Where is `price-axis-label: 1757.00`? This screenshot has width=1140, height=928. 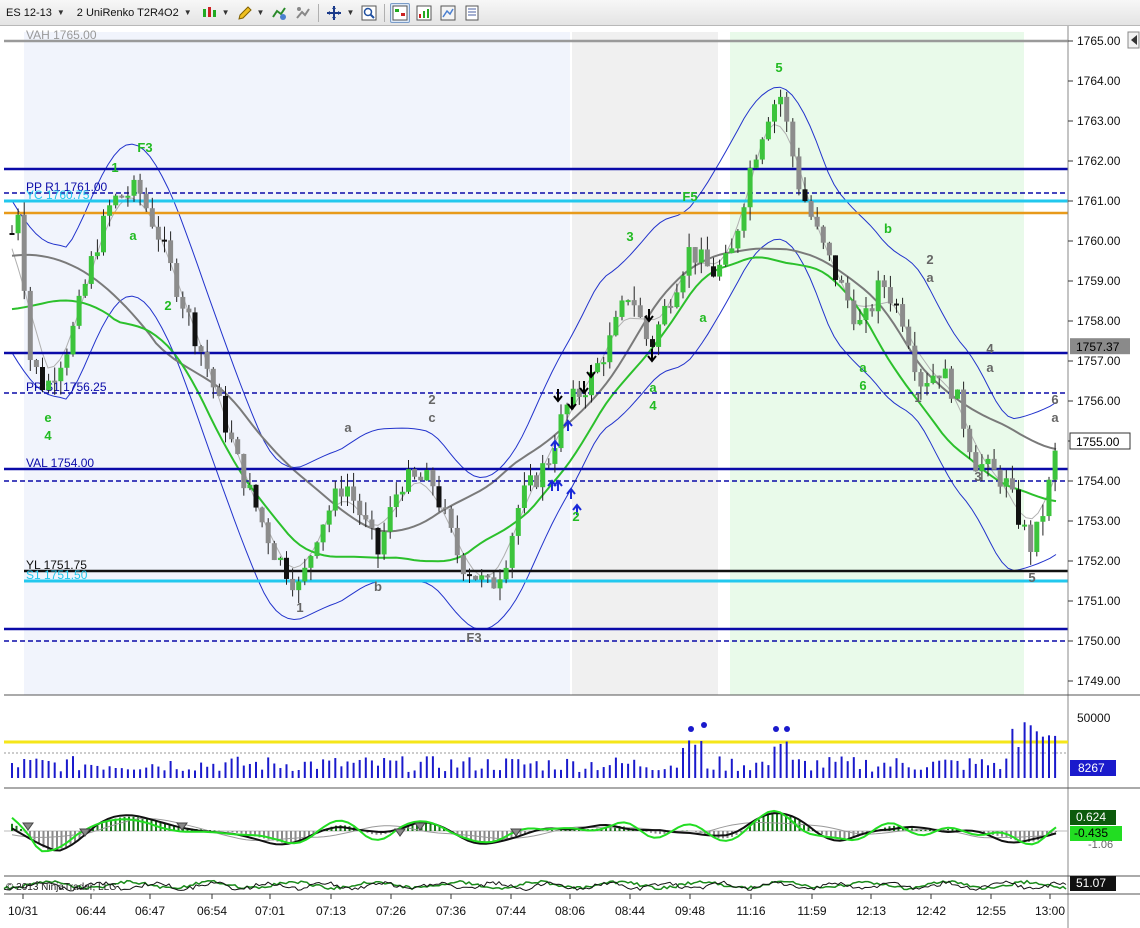 price-axis-label: 1757.00 is located at coordinates (1099, 361).